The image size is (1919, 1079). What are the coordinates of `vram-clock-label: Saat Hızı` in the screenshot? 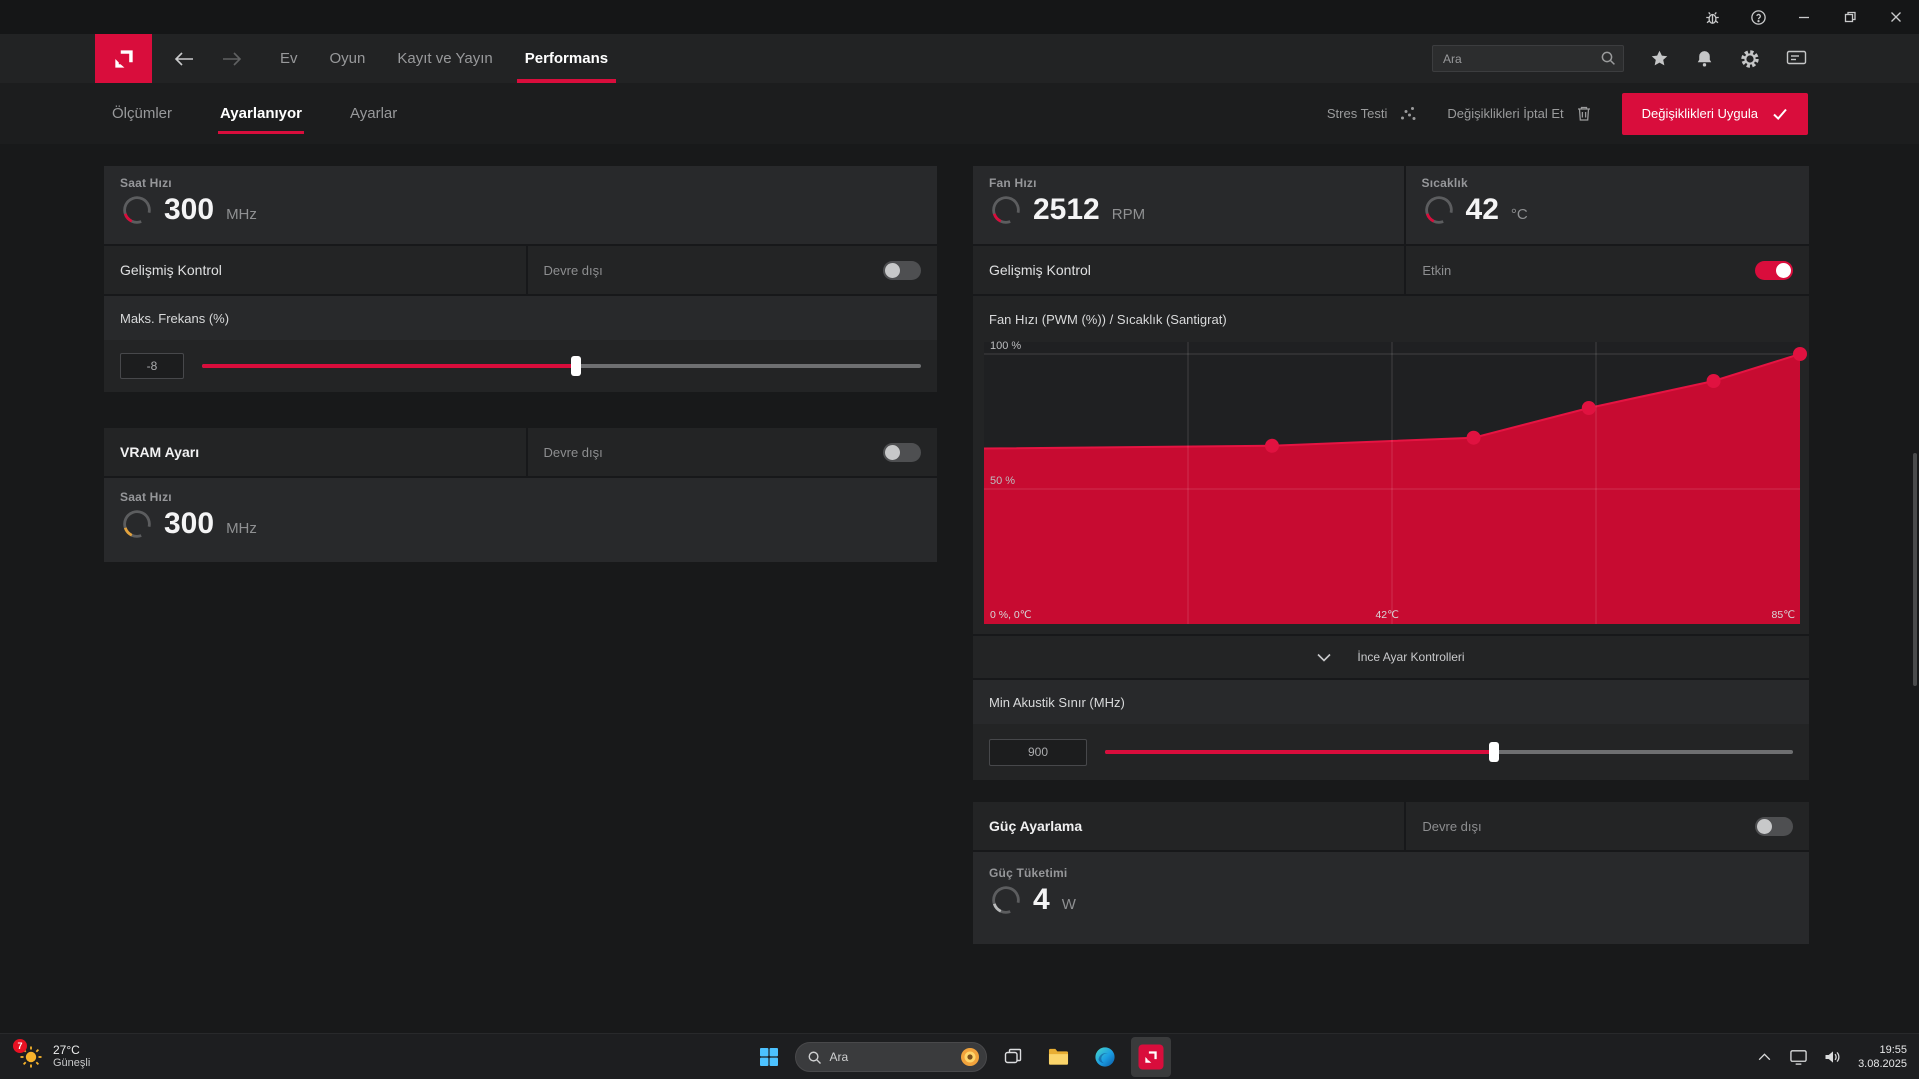 It's located at (146, 497).